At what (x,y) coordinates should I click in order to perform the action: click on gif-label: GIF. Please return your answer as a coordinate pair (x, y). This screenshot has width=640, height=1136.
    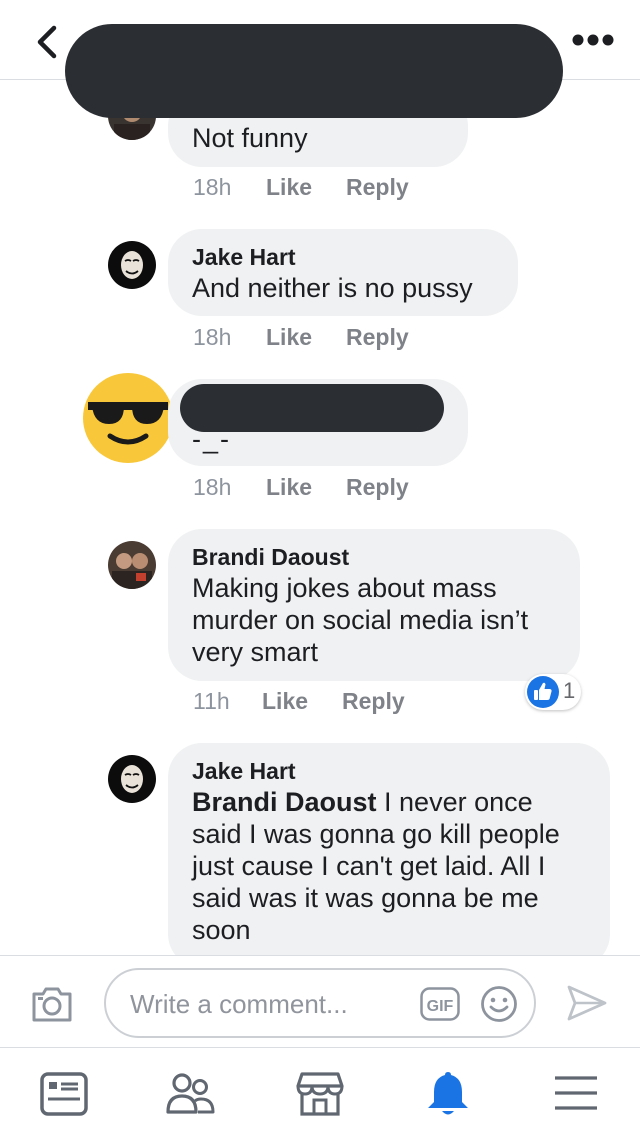
    Looking at the image, I should click on (440, 1006).